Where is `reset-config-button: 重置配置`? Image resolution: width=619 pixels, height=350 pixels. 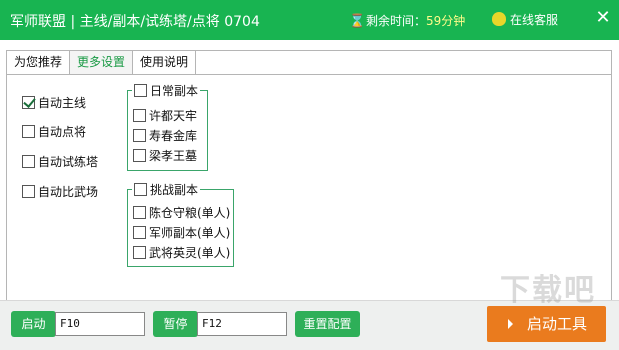
reset-config-button: 重置配置 is located at coordinates (327, 324).